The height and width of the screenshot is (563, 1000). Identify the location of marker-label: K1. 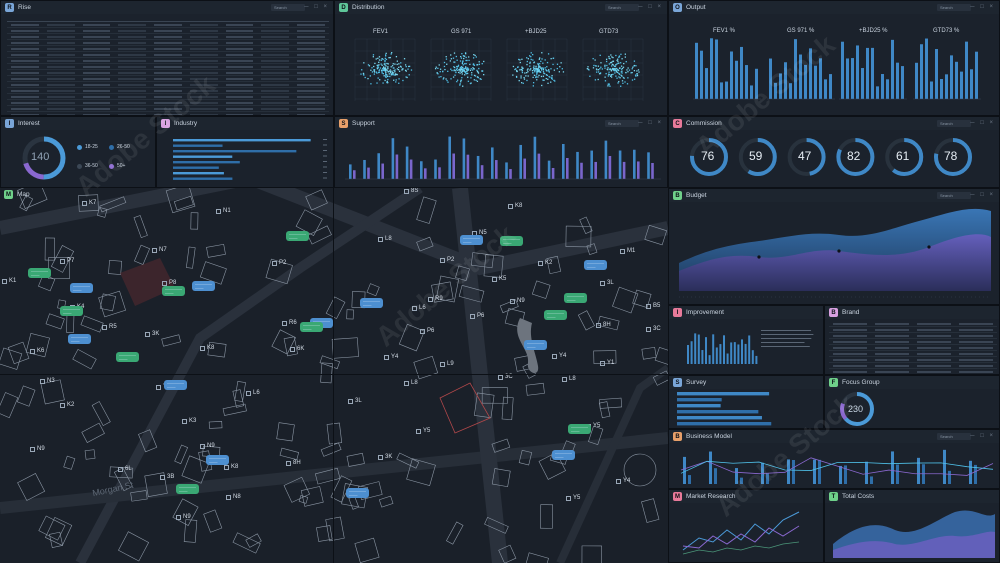
(13, 281).